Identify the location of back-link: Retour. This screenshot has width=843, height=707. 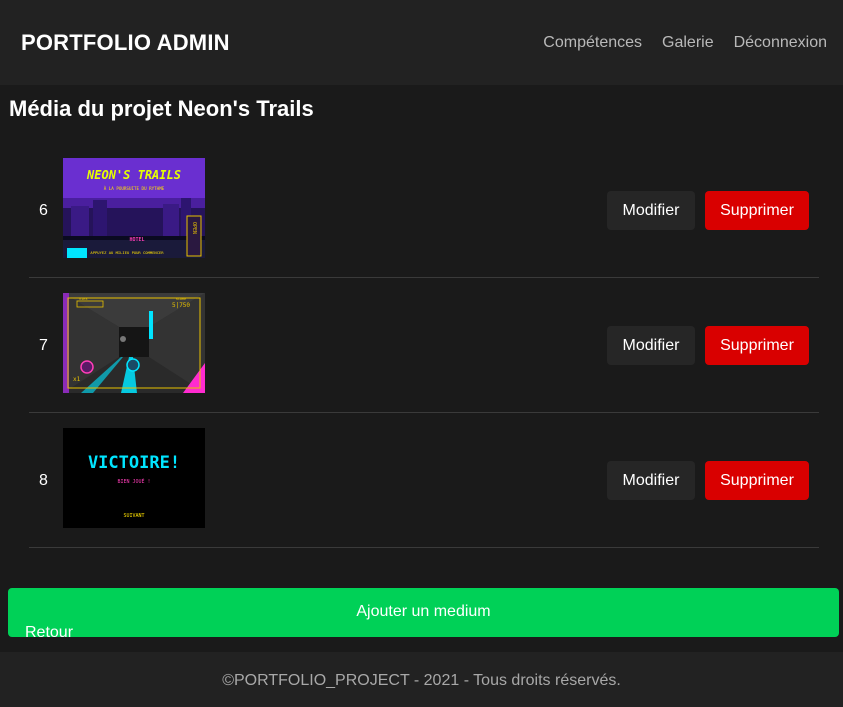
(49, 633).